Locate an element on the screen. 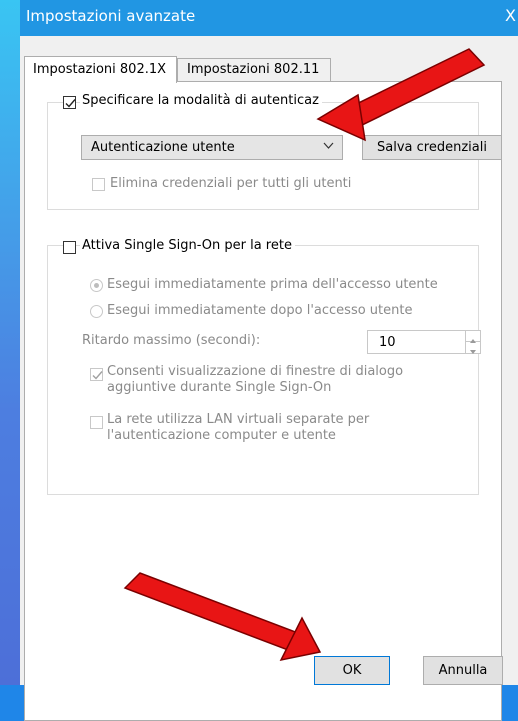 The width and height of the screenshot is (518, 721). red-arrow-bottom is located at coordinates (222, 617).